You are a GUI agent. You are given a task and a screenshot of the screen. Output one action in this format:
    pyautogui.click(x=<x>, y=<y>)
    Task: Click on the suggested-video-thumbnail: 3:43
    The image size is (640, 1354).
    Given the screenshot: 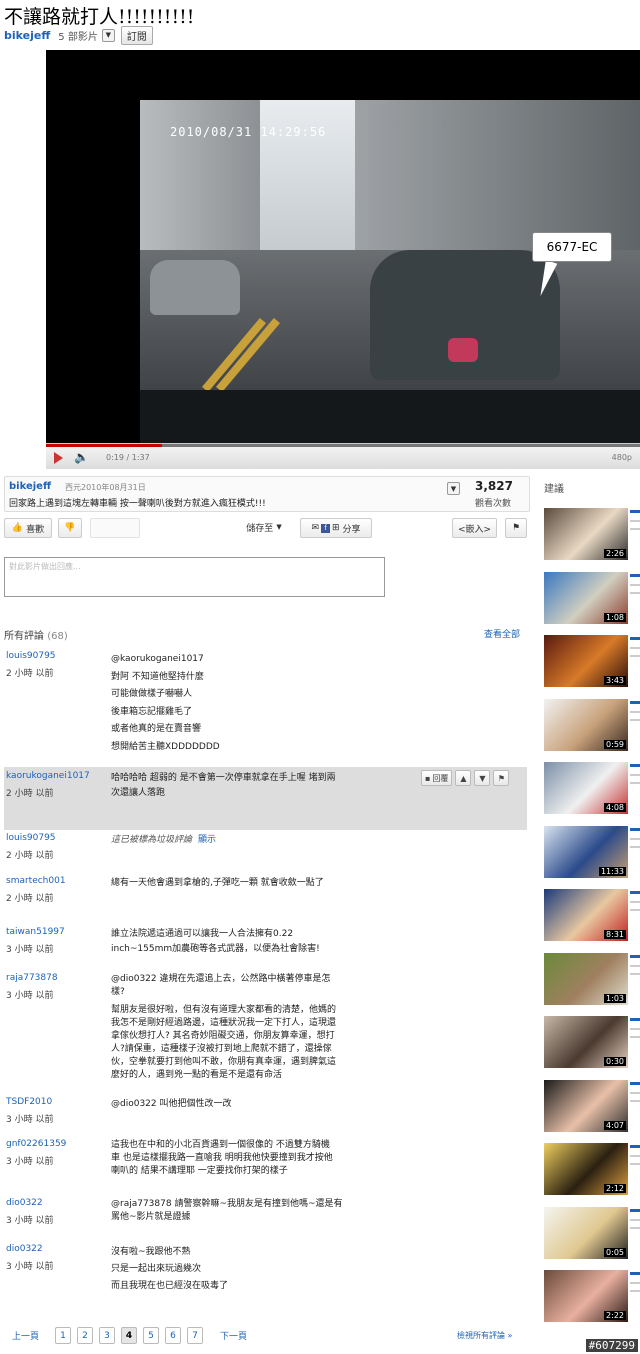 What is the action you would take?
    pyautogui.click(x=586, y=661)
    